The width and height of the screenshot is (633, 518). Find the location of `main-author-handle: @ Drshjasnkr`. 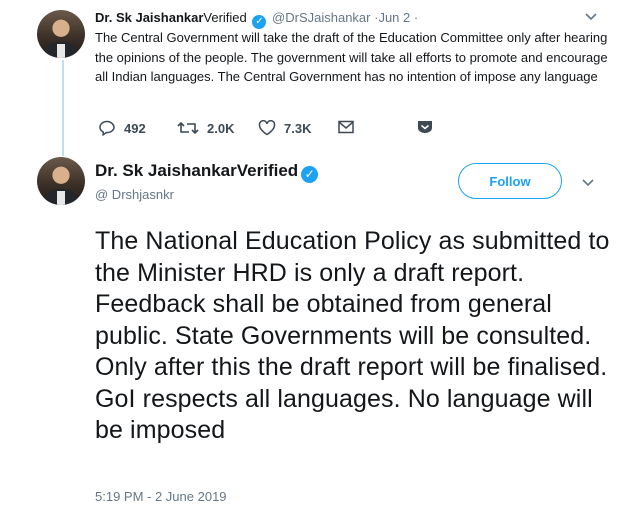

main-author-handle: @ Drshjasnkr is located at coordinates (134, 194).